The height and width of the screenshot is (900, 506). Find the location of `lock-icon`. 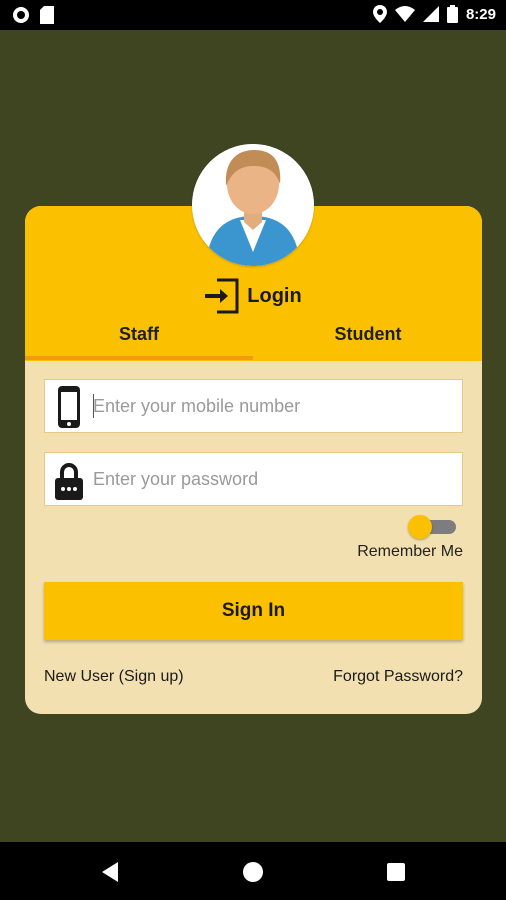

lock-icon is located at coordinates (69, 481).